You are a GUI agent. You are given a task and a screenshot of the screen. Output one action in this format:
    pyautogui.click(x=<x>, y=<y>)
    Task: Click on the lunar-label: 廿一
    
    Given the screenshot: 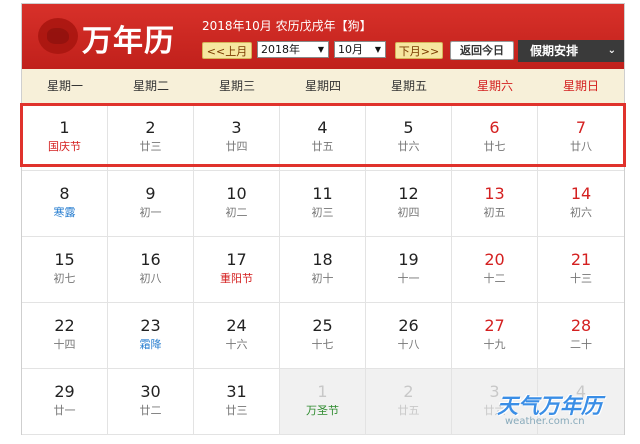 What is the action you would take?
    pyautogui.click(x=64, y=410)
    